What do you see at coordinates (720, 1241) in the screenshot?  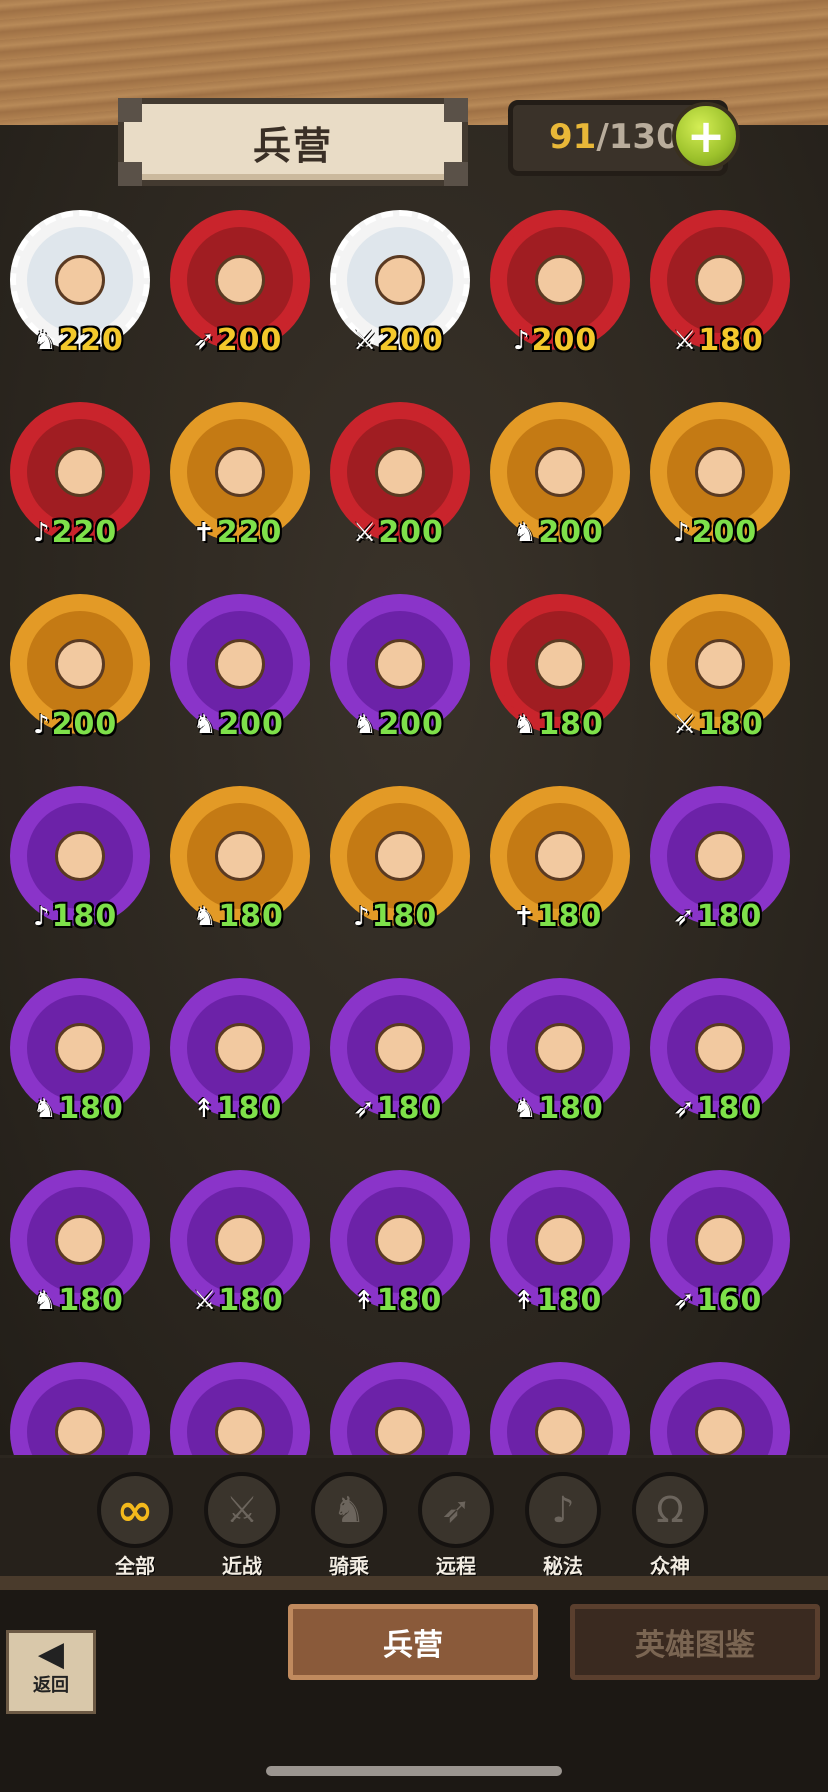 I see `unit-card: ➶ 160` at bounding box center [720, 1241].